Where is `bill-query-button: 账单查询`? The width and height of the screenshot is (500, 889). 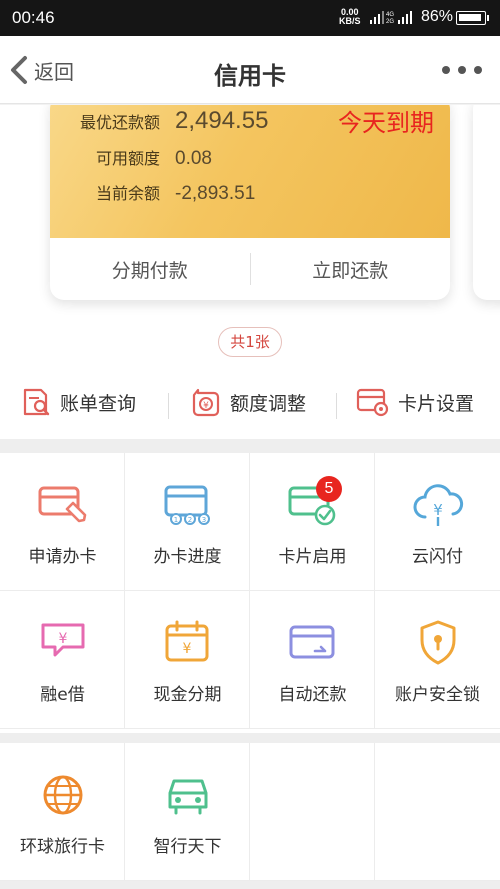 bill-query-button: 账单查询 is located at coordinates (78, 402).